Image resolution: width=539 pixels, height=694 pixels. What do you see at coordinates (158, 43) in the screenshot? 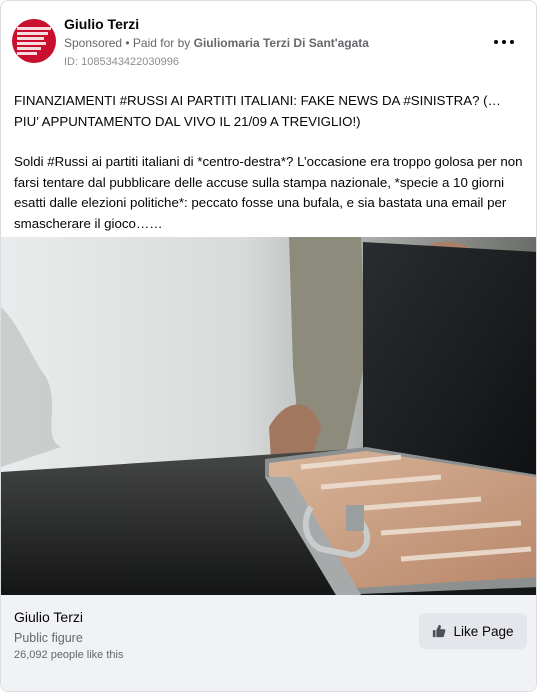
I see `paid-for-prefix: • Paid for by` at bounding box center [158, 43].